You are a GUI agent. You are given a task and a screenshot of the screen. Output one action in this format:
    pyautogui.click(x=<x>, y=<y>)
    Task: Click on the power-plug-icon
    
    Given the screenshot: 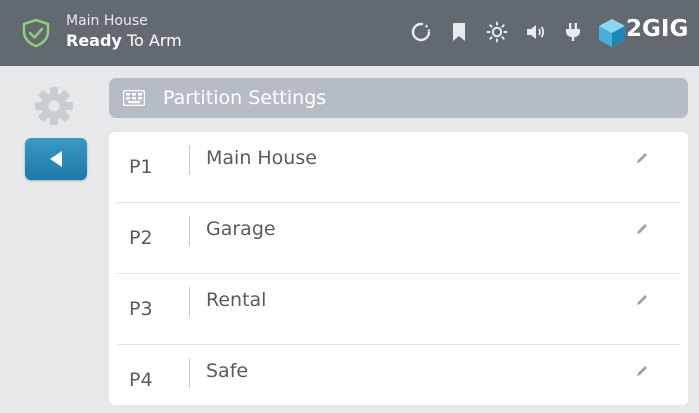 What is the action you would take?
    pyautogui.click(x=573, y=32)
    